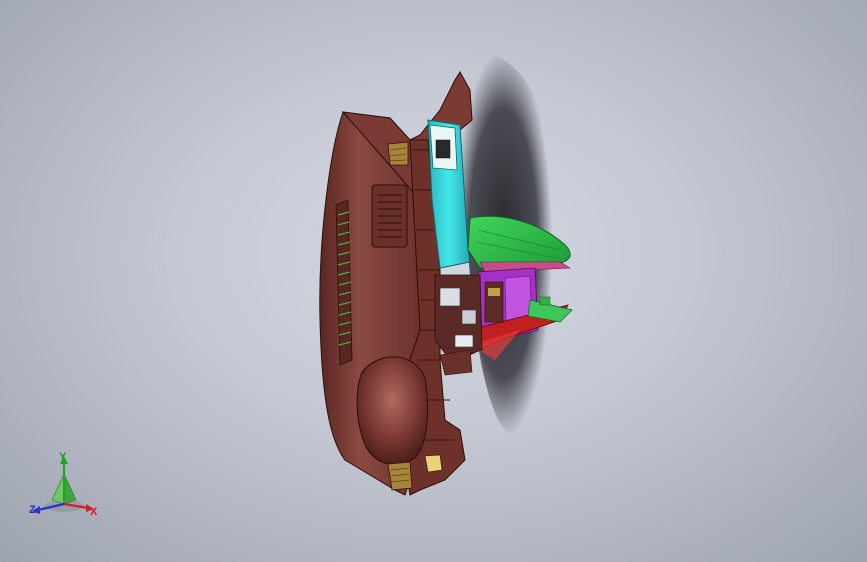 This screenshot has height=562, width=867. Describe the element at coordinates (392, 410) in the screenshot. I see `lower-bowl` at that location.